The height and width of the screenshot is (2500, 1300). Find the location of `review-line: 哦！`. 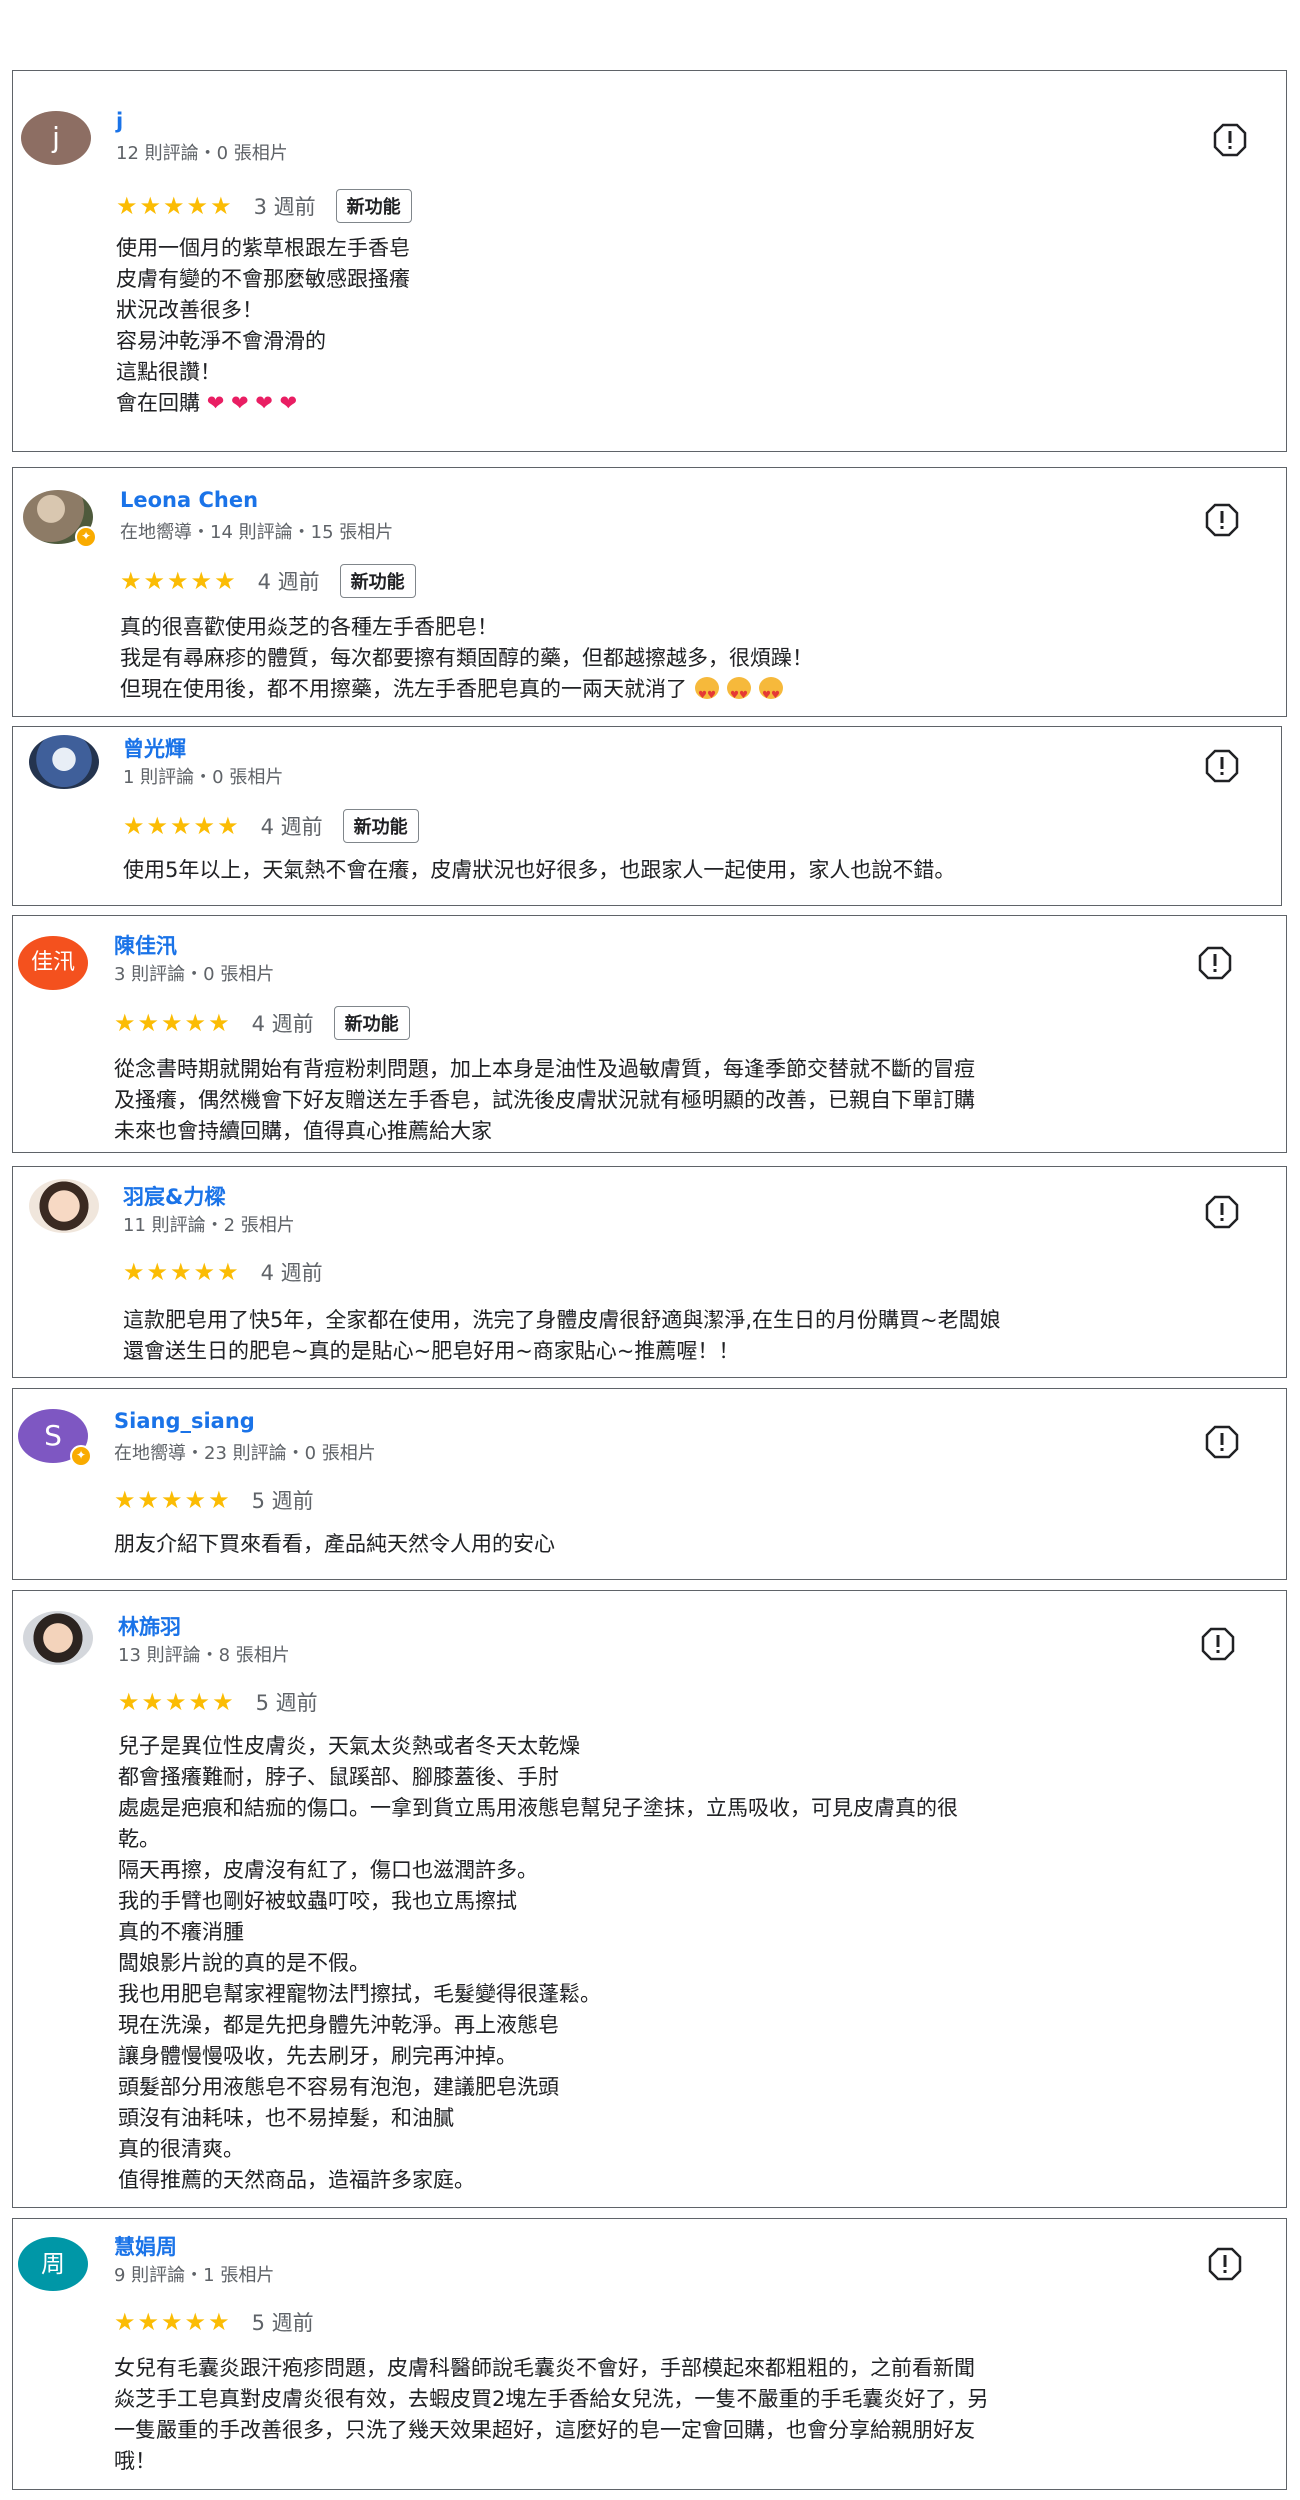

review-line: 哦！ is located at coordinates (135, 2461).